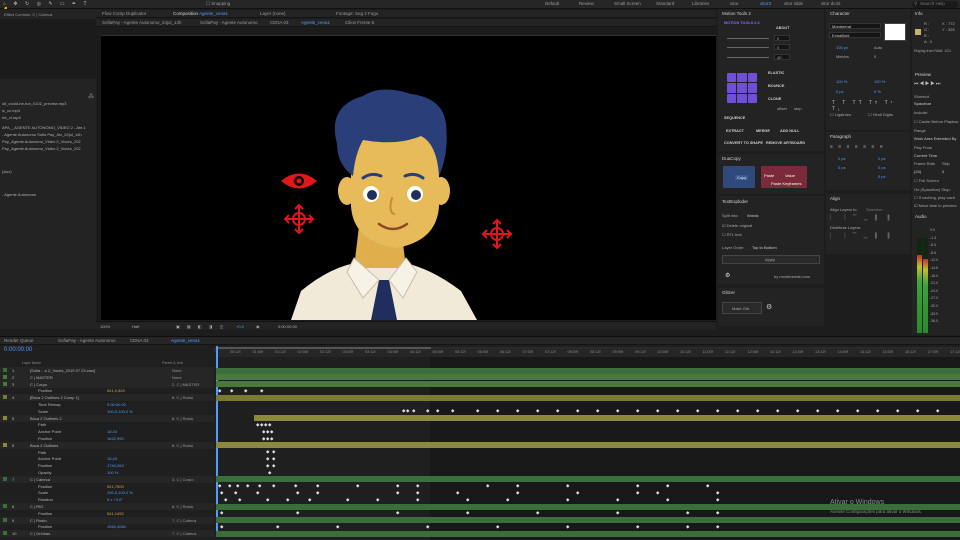  Describe the element at coordinates (182, 445) in the screenshot. I see `parent-select: 8. C | Rosto` at that location.